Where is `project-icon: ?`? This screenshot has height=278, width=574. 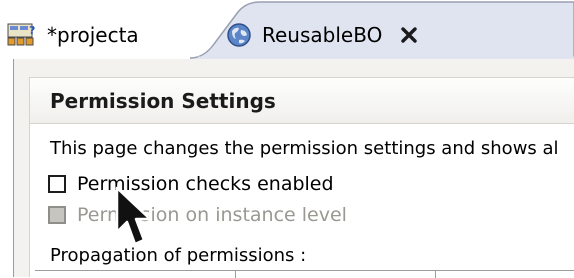 project-icon: ? is located at coordinates (21, 34).